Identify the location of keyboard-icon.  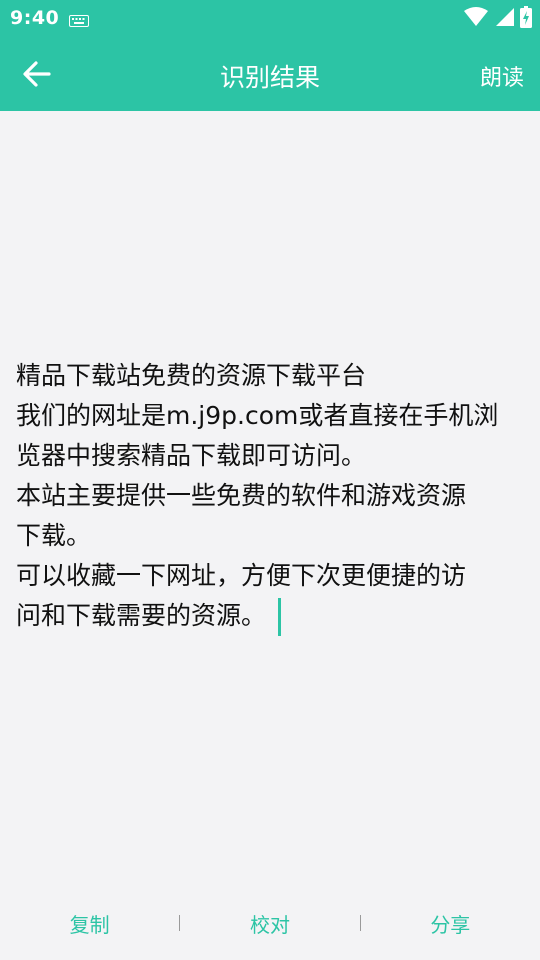
(79, 21).